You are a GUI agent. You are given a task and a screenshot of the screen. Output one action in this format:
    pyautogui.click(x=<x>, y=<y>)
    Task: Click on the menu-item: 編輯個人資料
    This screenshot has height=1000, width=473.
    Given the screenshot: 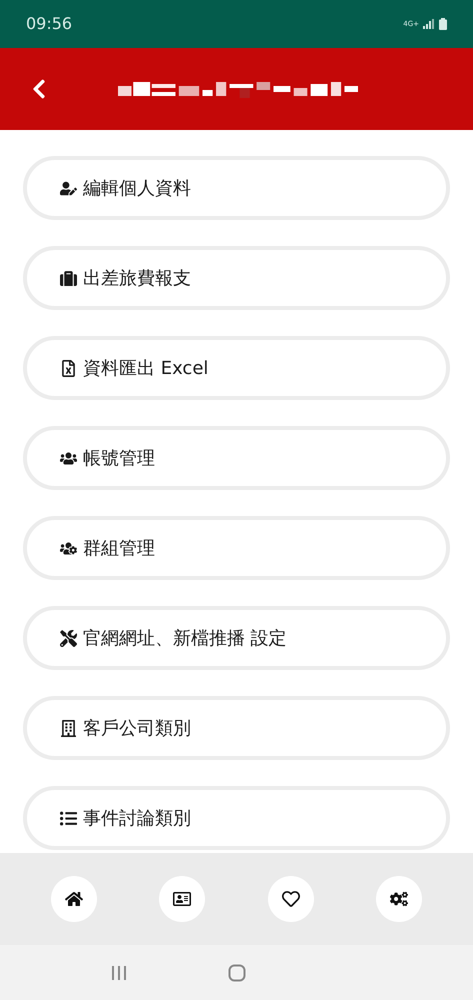 What is the action you would take?
    pyautogui.click(x=236, y=188)
    